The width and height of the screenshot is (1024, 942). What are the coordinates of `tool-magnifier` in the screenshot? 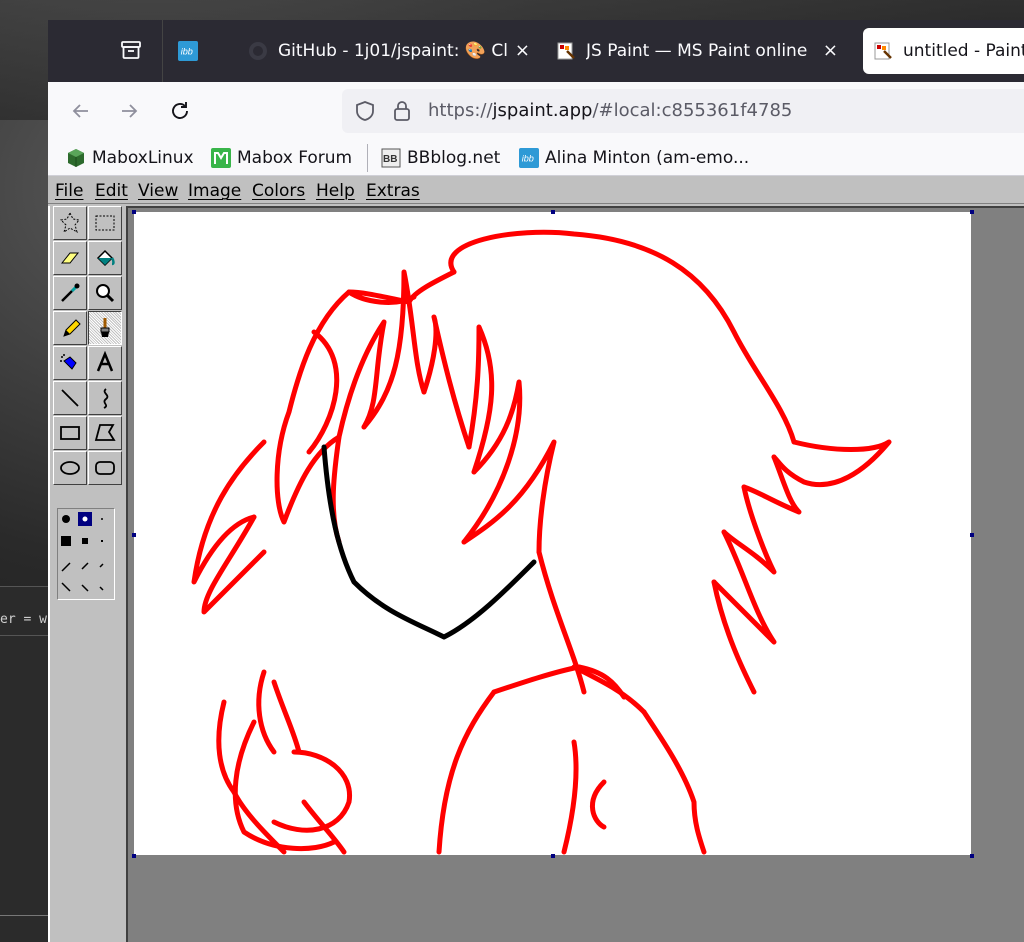 It's located at (105, 293).